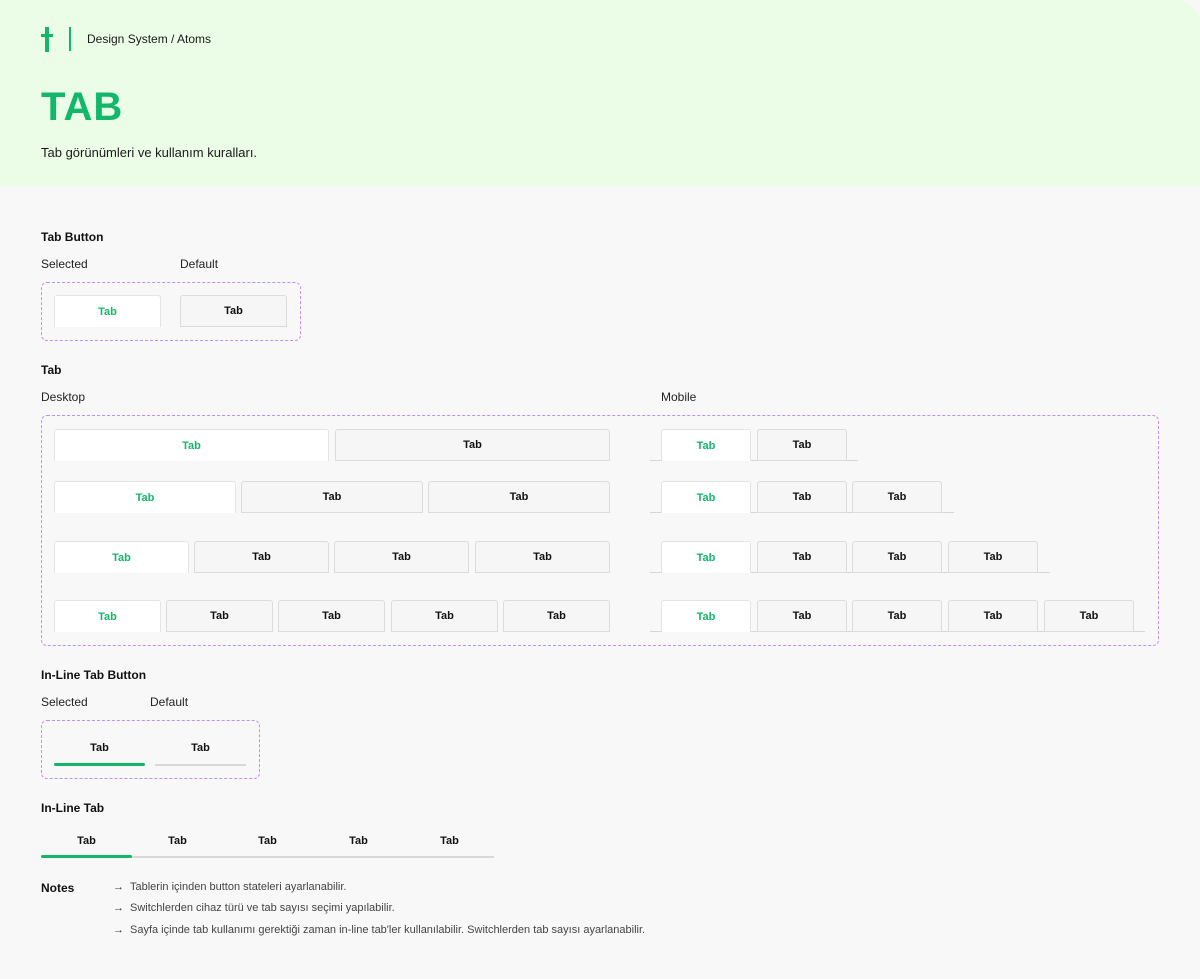 This screenshot has width=1200, height=979. Describe the element at coordinates (149, 39) in the screenshot. I see `breadcrumb: Design System / Atoms` at that location.